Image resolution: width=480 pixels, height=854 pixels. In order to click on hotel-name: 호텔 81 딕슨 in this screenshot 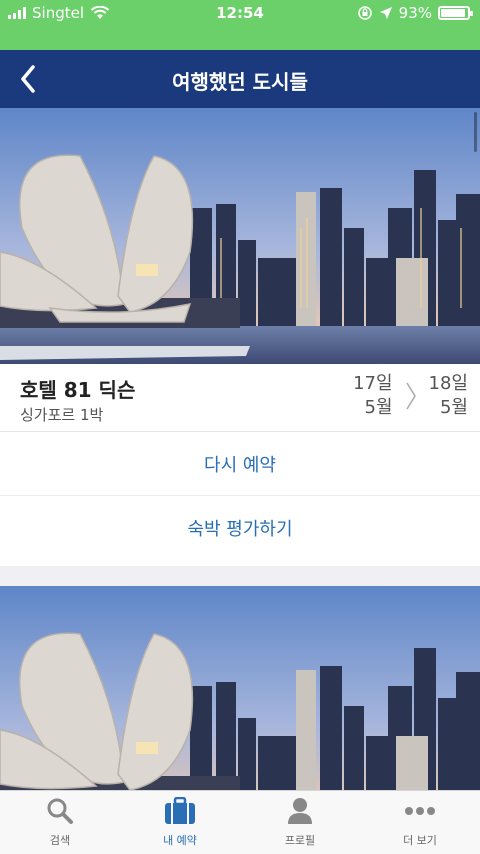, I will do `click(78, 390)`.